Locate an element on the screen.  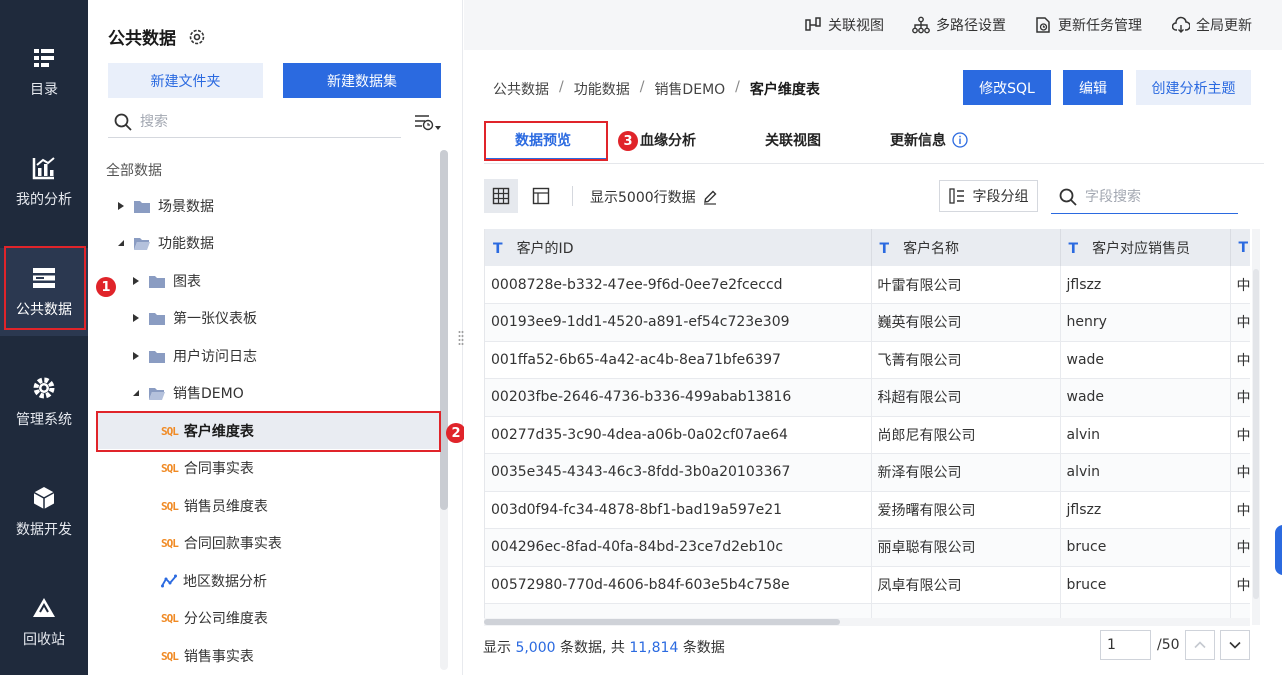
nav-item-catalog: 目录 is located at coordinates (44, 72).